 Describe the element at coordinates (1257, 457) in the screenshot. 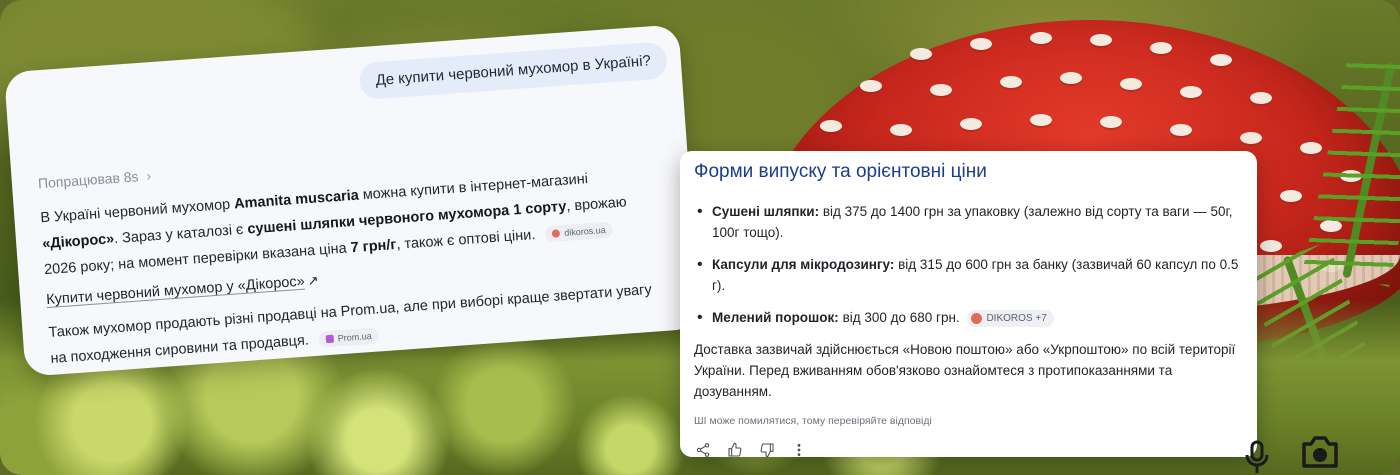

I see `microphone-icon` at that location.